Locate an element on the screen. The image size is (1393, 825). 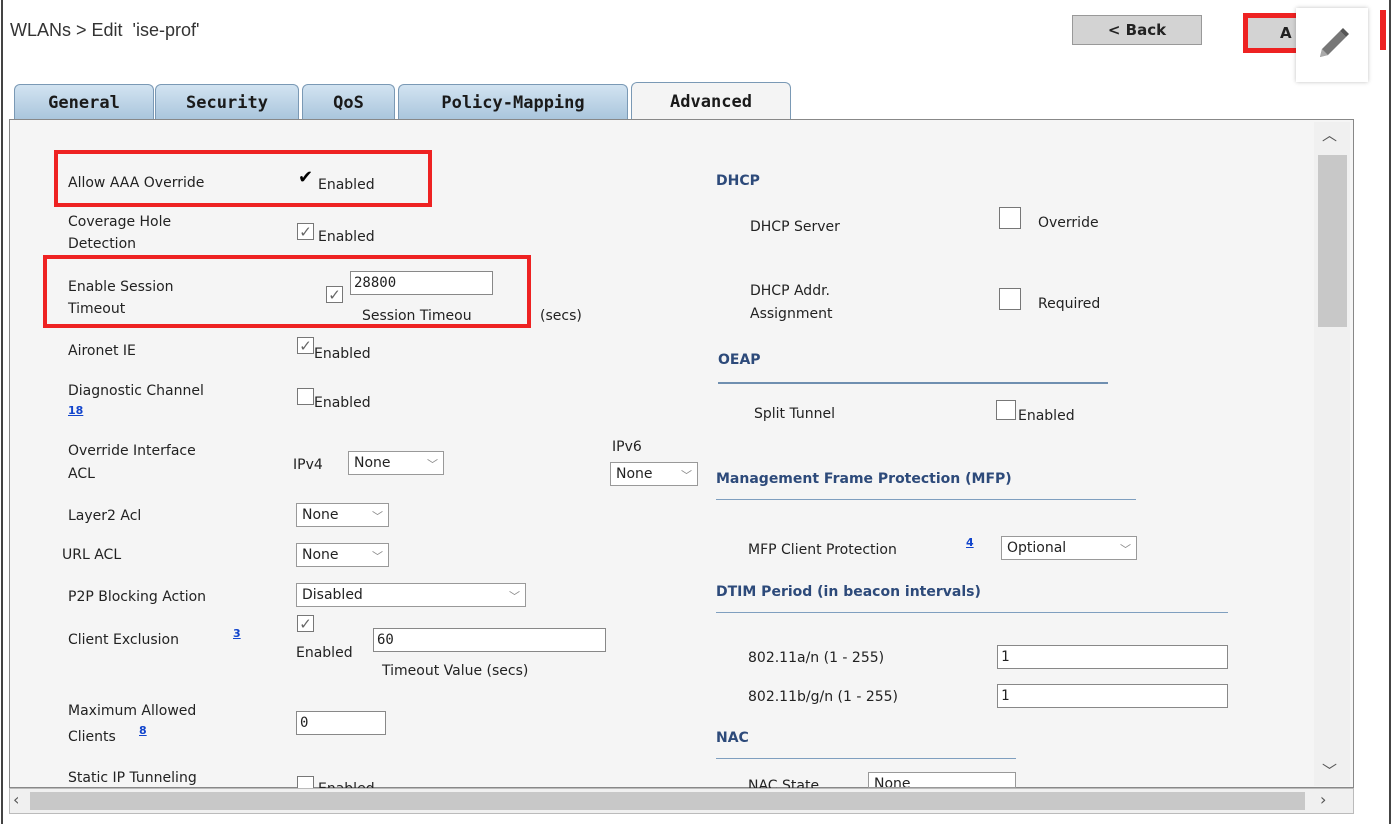
client-exclusion-footnote: 3 is located at coordinates (237, 633).